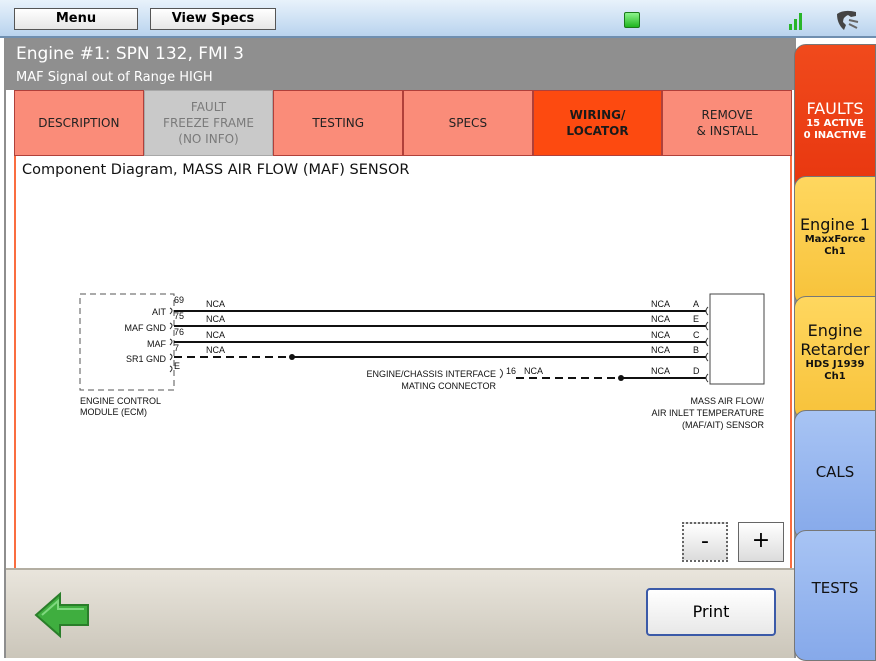  I want to click on sensor-label-3: (MAF/AIT) SENSOR, so click(723, 425).